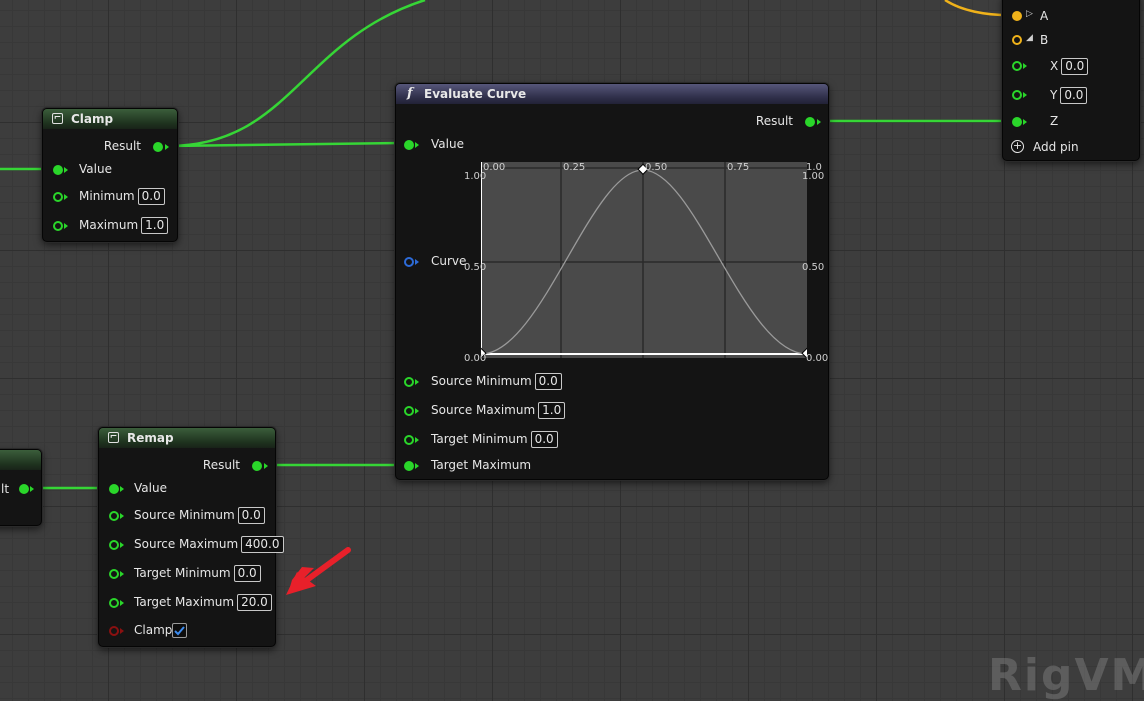 The width and height of the screenshot is (1144, 701). What do you see at coordinates (1025, 122) in the screenshot?
I see `vector-z-arrow` at bounding box center [1025, 122].